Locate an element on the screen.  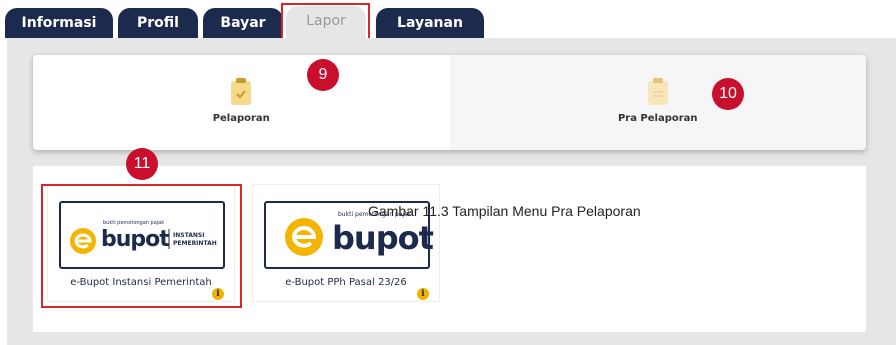
tab-layanan: Layanan is located at coordinates (430, 23).